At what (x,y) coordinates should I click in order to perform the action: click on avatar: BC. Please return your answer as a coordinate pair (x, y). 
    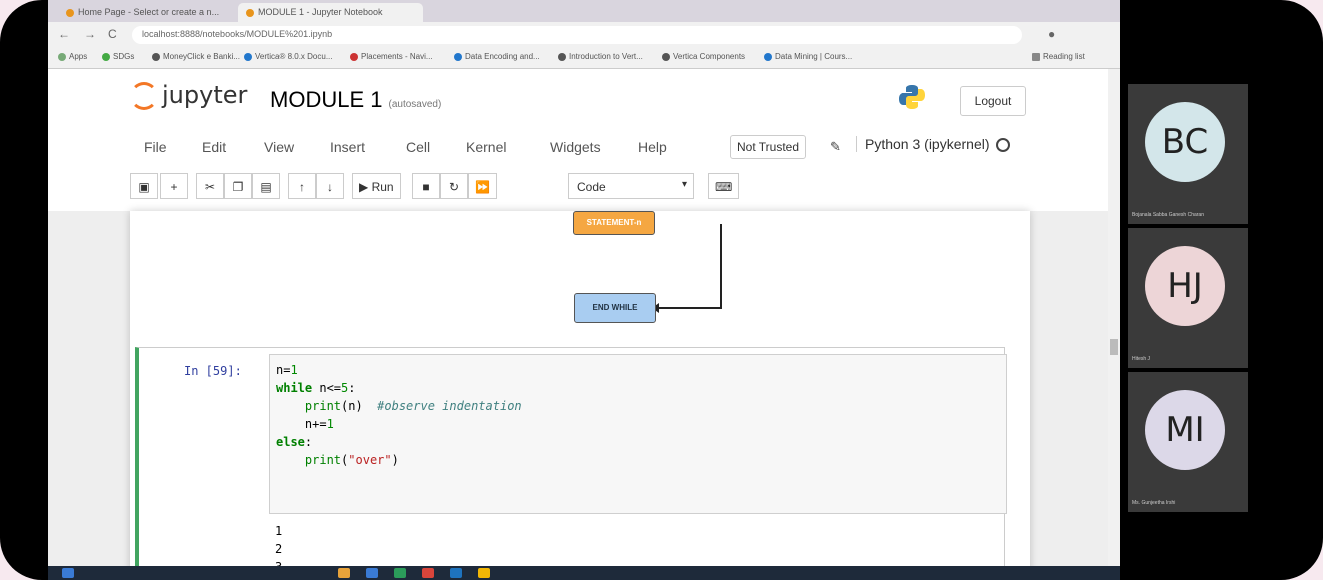
    Looking at the image, I should click on (1185, 142).